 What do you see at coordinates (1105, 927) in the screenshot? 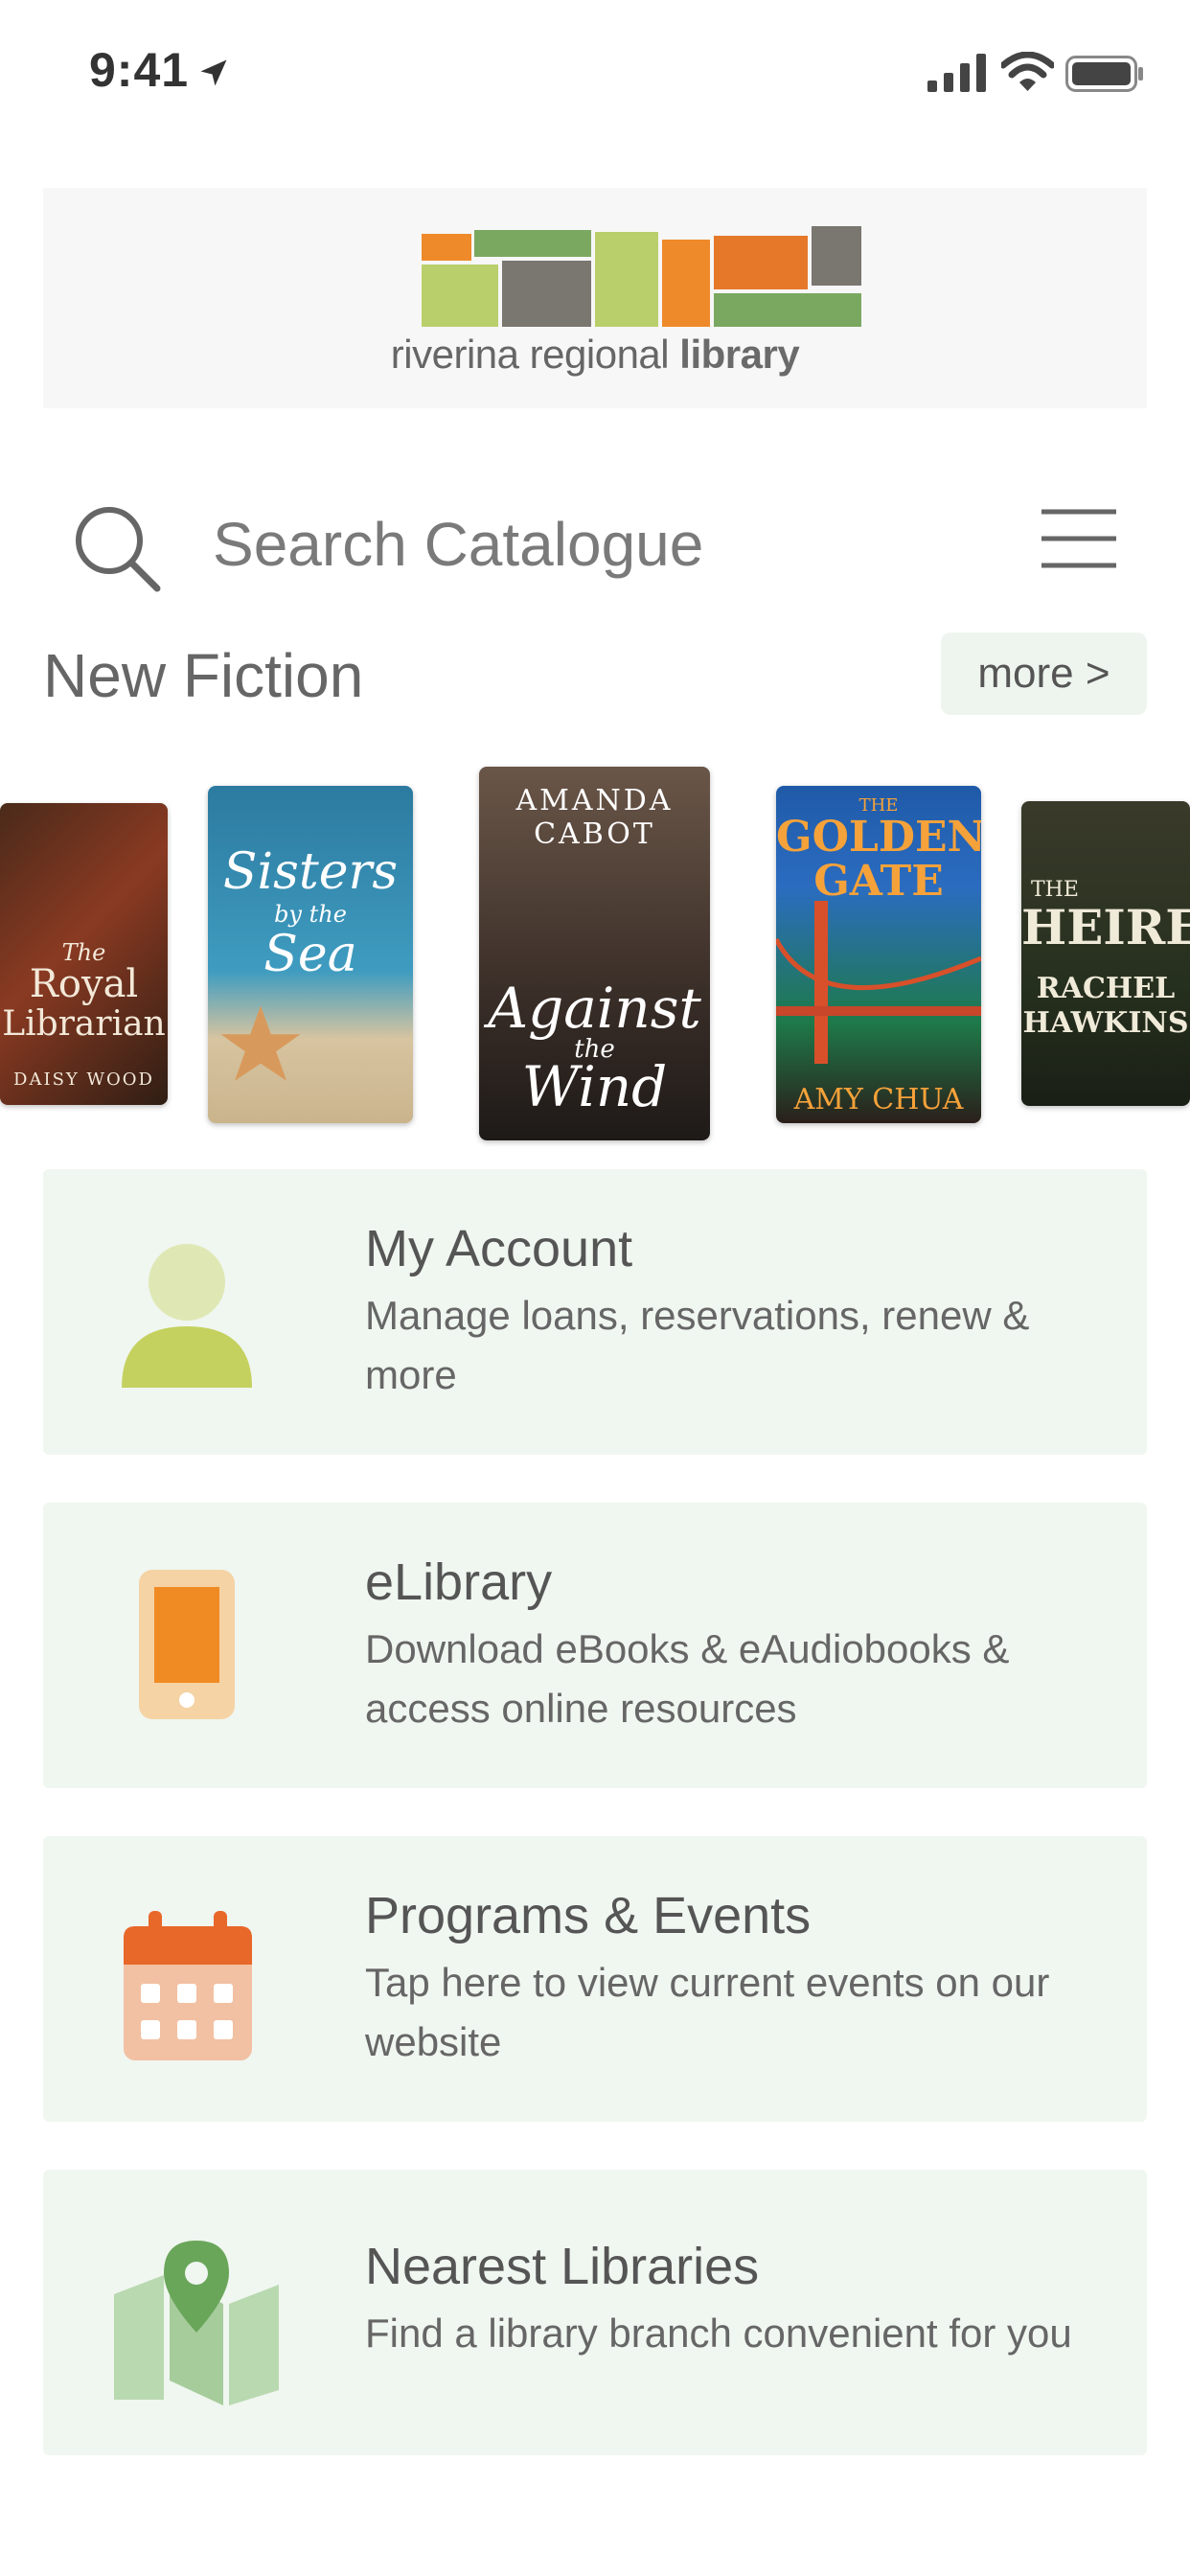
I see `book-title-line: HEIRESS` at bounding box center [1105, 927].